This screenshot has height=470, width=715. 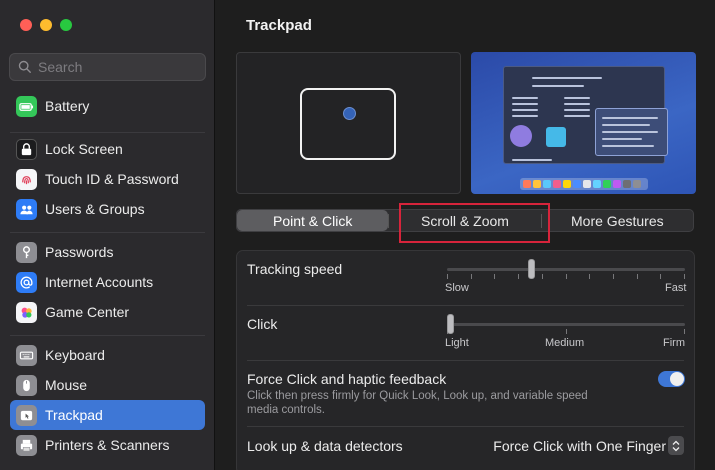 I want to click on key-icon, so click(x=26, y=252).